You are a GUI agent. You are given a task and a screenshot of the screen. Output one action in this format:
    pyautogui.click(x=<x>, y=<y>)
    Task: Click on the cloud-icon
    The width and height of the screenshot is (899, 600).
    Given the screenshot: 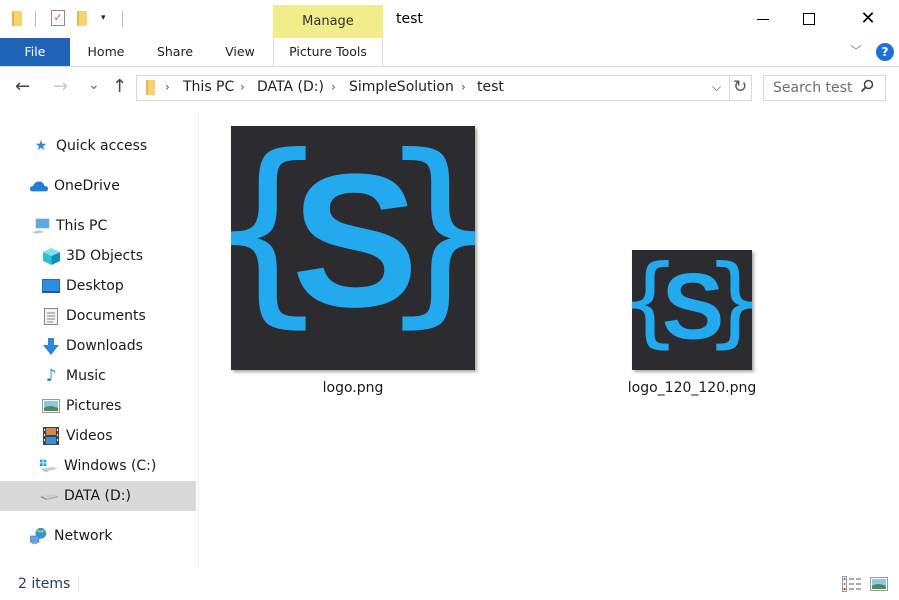 What is the action you would take?
    pyautogui.click(x=39, y=186)
    